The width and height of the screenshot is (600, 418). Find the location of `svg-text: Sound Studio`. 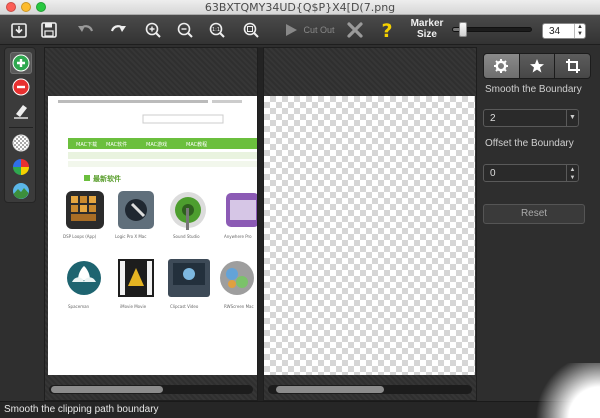

svg-text: Sound Studio is located at coordinates (186, 236).